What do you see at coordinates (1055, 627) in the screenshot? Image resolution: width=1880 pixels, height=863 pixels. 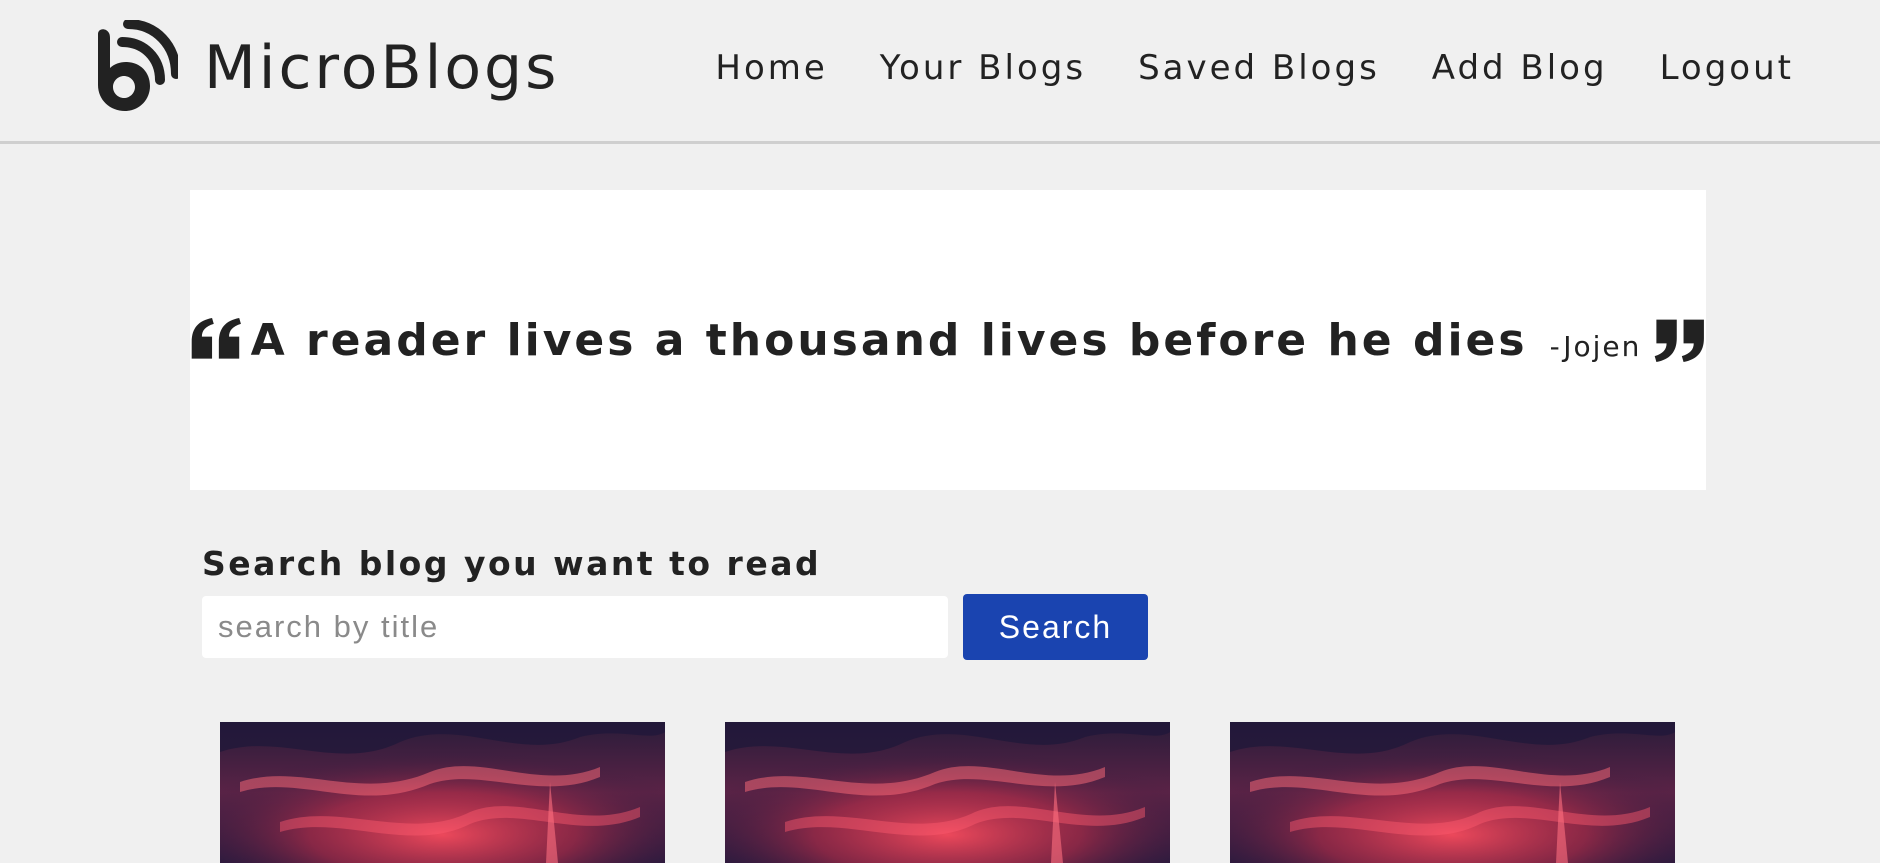 I see `search-button: Search` at bounding box center [1055, 627].